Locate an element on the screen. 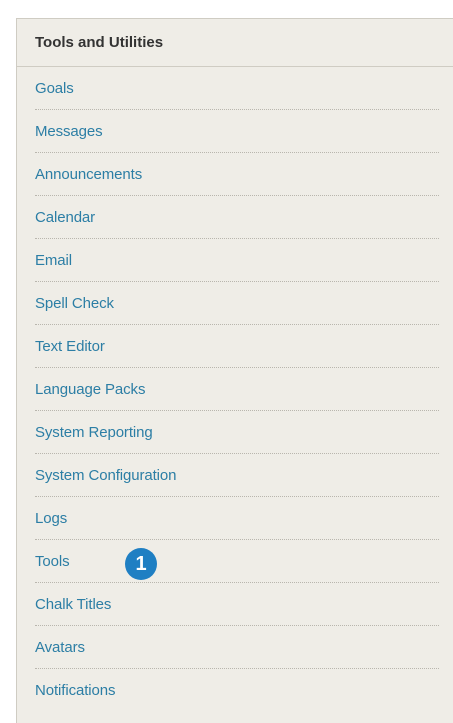 This screenshot has height=723, width=453. list-item-language-packs: Language Packs is located at coordinates (237, 389).